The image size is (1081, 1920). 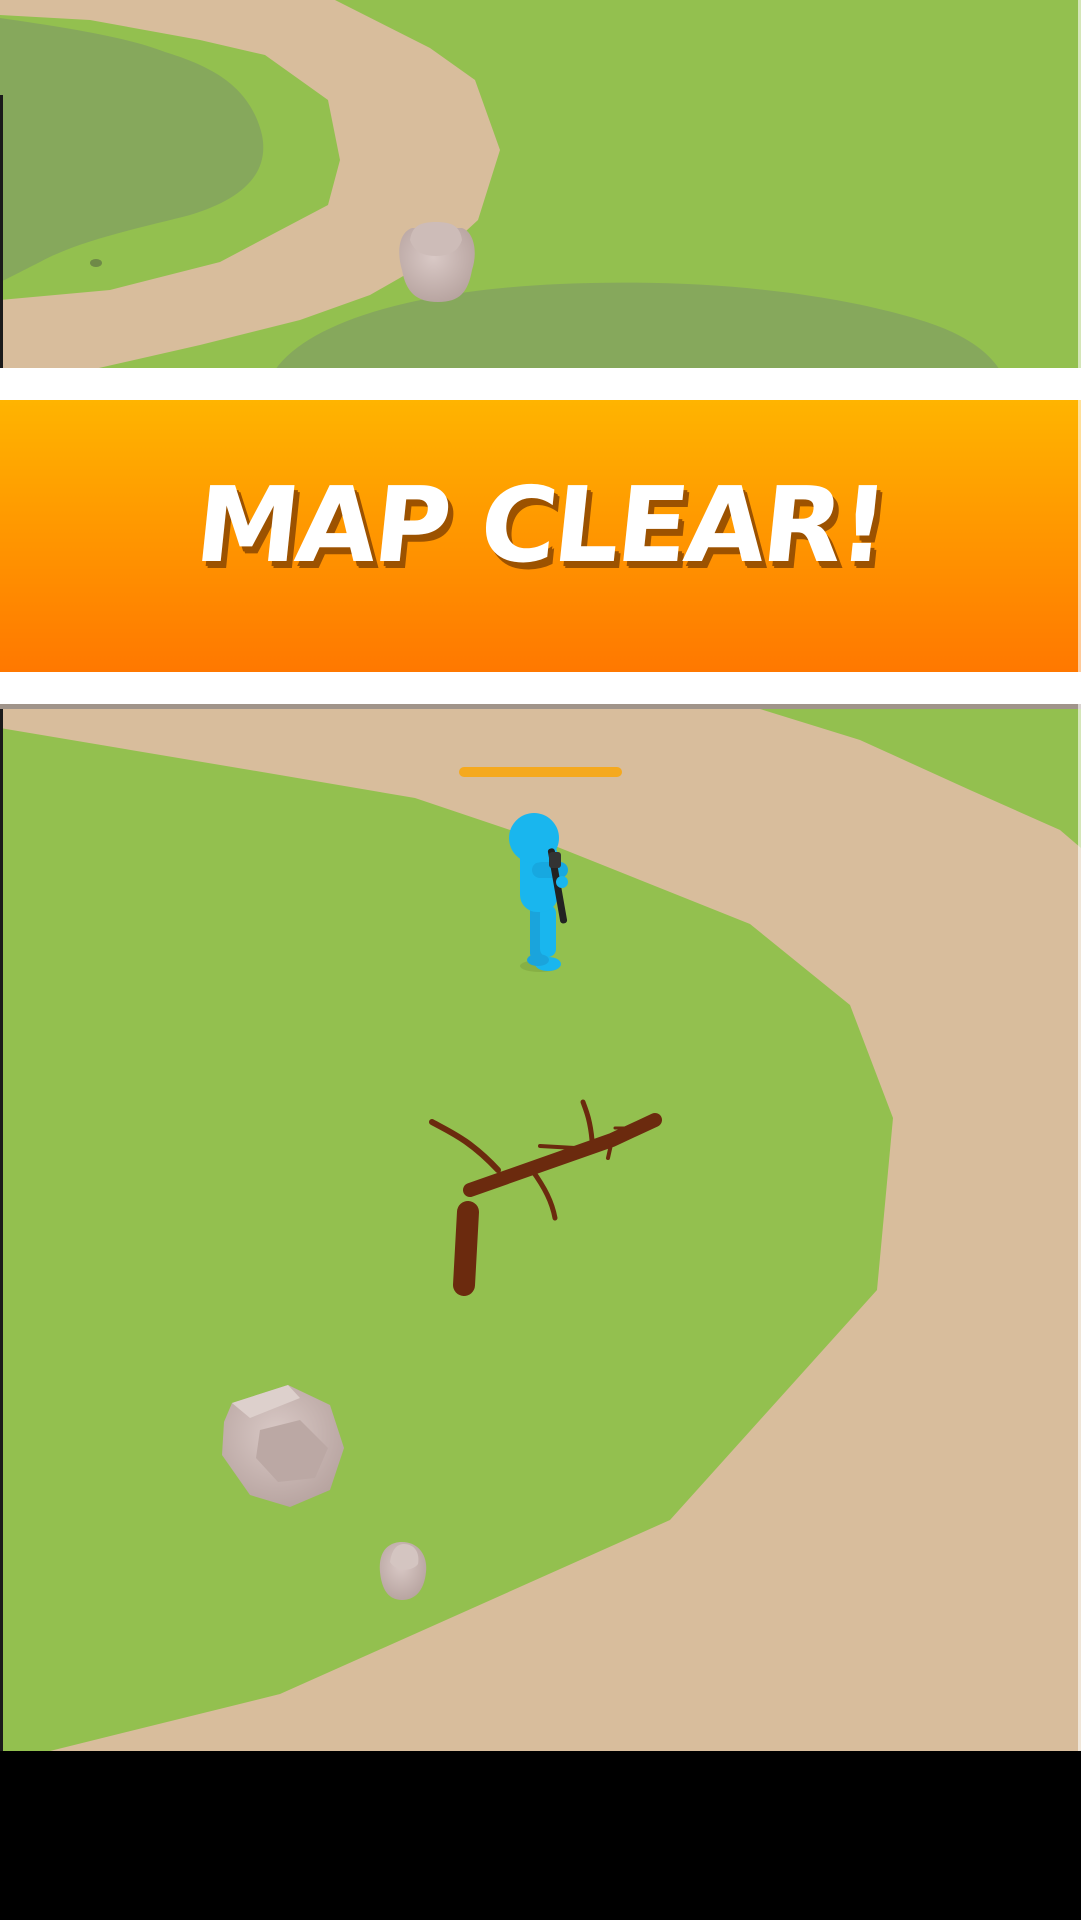 What do you see at coordinates (403, 1571) in the screenshot?
I see `rock-small` at bounding box center [403, 1571].